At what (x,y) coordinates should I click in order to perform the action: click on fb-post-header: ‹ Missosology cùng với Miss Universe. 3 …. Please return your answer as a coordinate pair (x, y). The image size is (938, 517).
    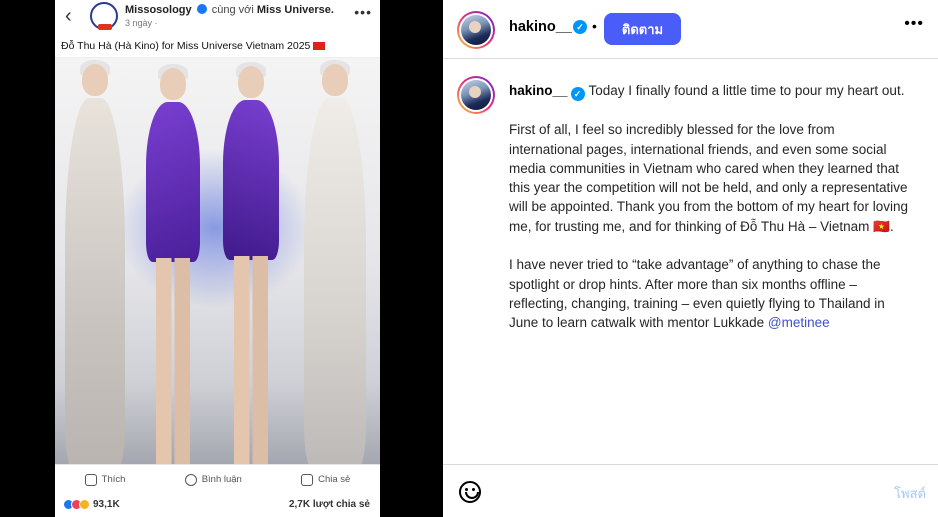
    Looking at the image, I should click on (217, 18).